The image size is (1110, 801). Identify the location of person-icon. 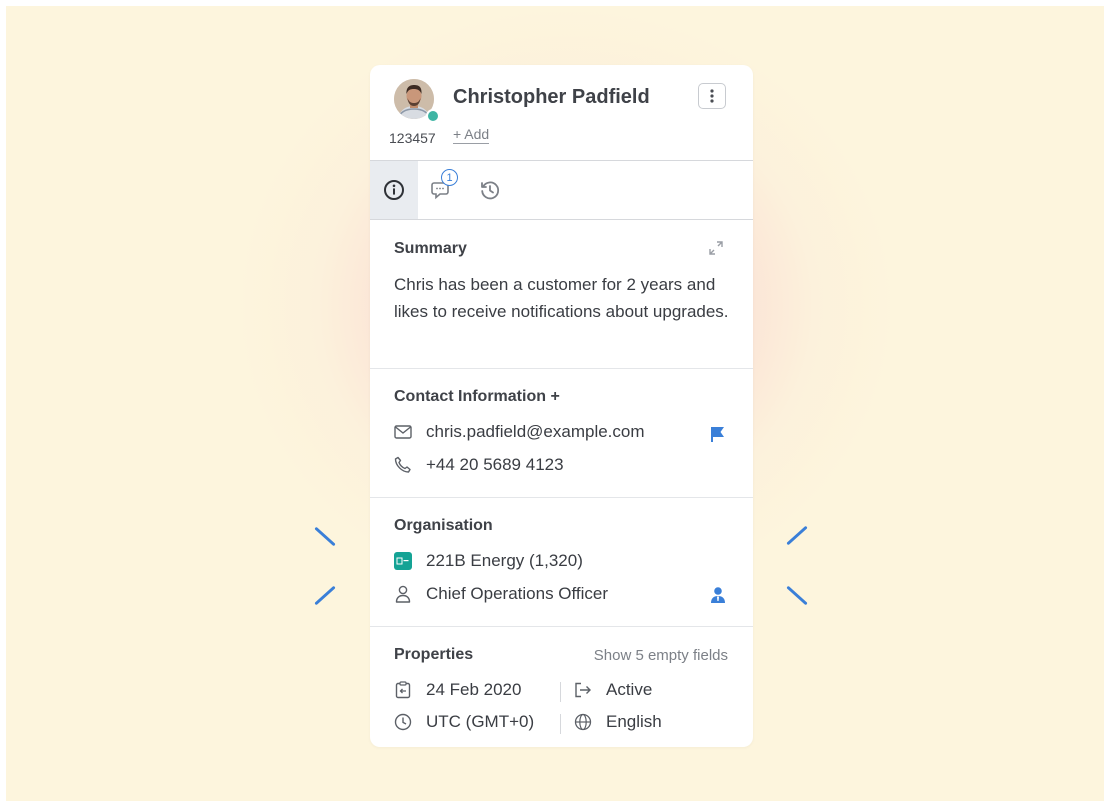
(403, 594).